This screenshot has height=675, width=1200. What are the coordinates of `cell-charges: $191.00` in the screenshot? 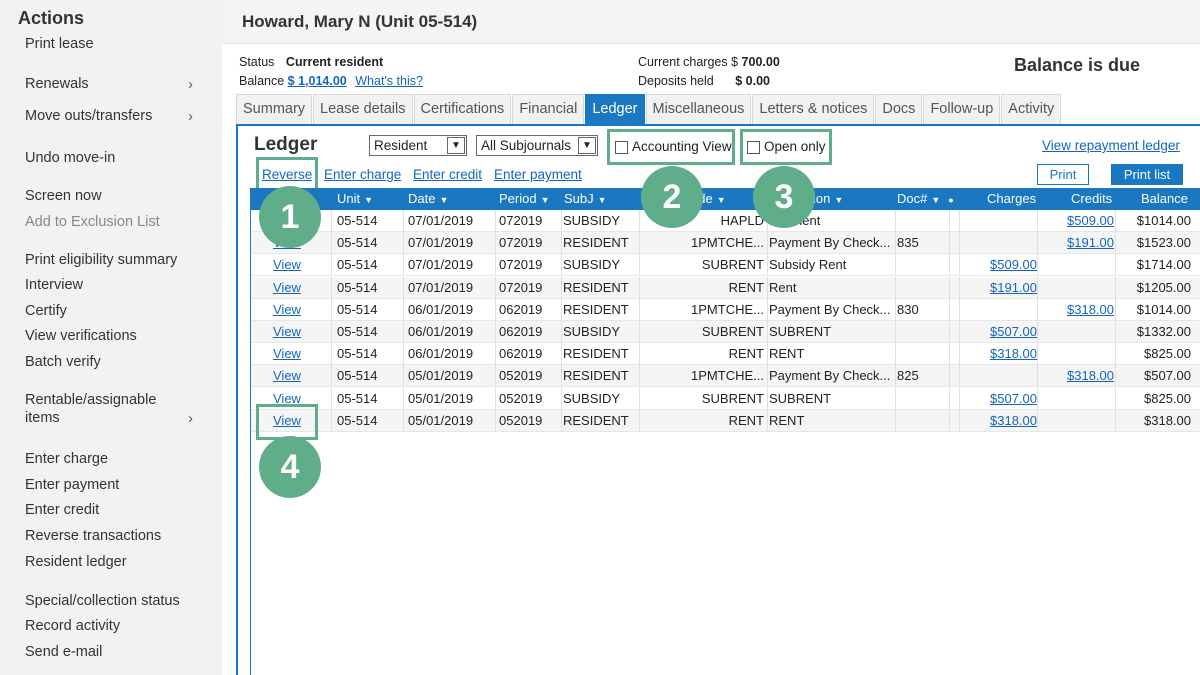 It's located at (998, 287).